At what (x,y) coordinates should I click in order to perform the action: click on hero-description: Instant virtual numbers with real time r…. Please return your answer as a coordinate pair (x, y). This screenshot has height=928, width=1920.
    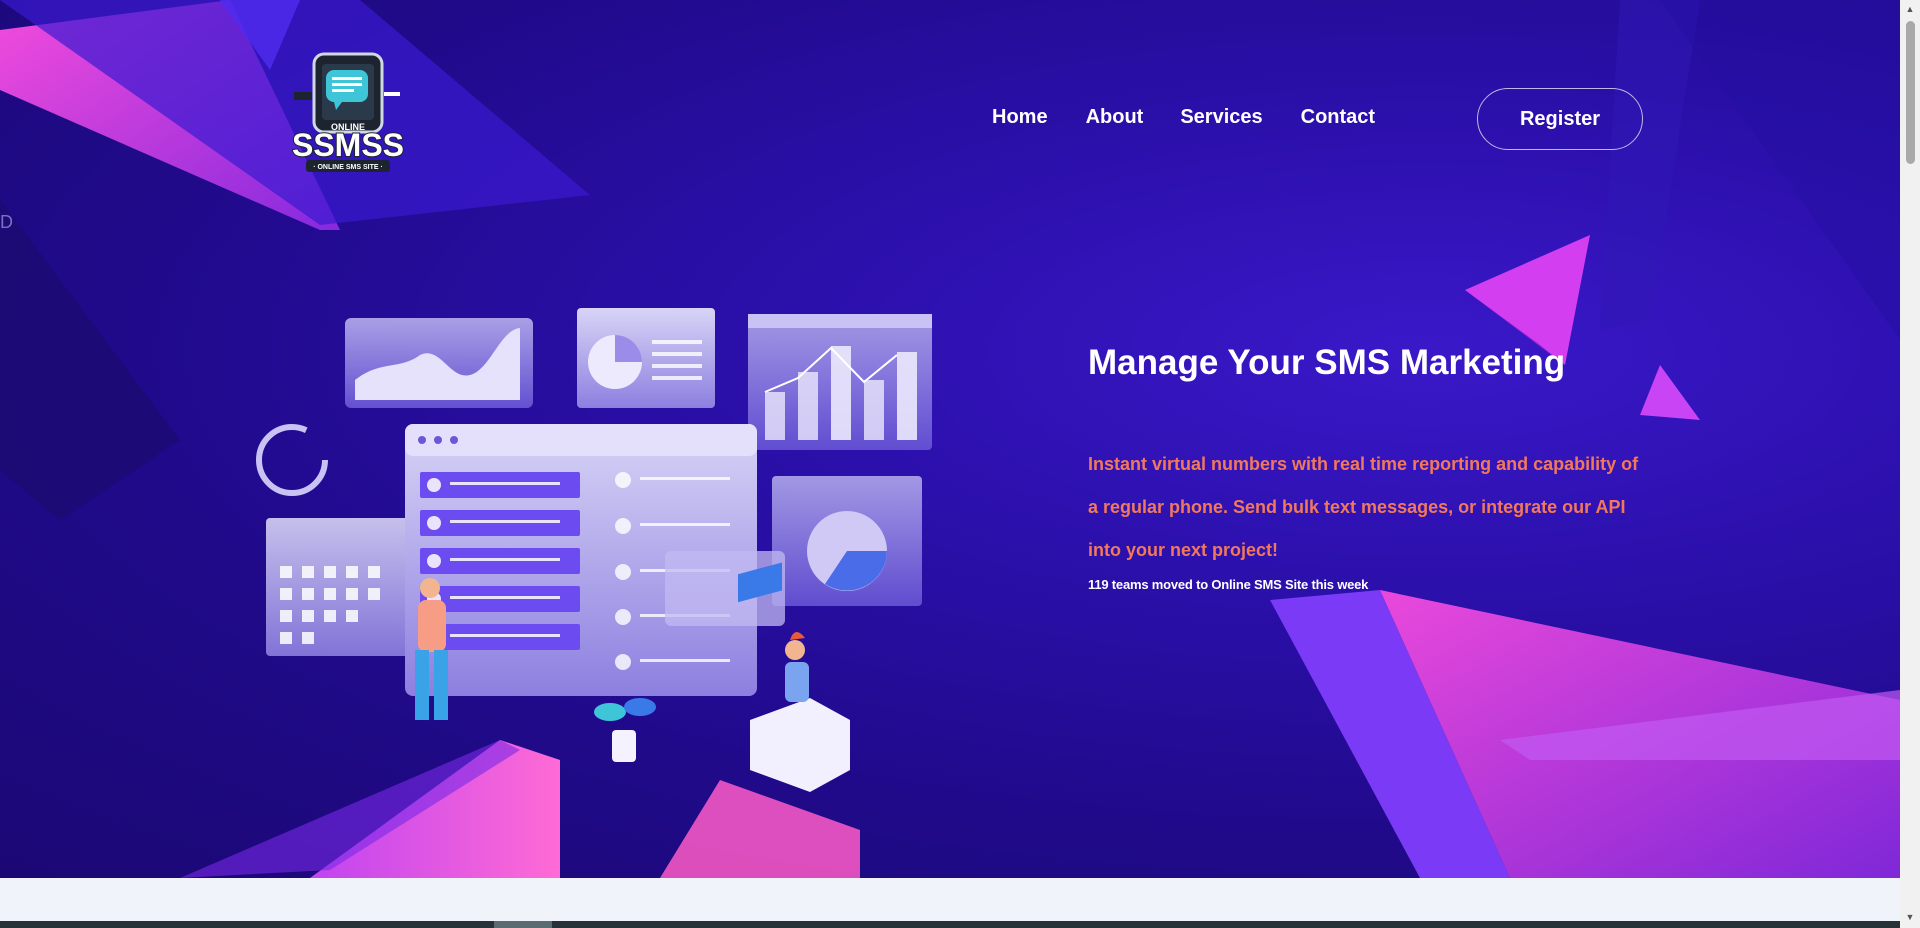
    Looking at the image, I should click on (1363, 507).